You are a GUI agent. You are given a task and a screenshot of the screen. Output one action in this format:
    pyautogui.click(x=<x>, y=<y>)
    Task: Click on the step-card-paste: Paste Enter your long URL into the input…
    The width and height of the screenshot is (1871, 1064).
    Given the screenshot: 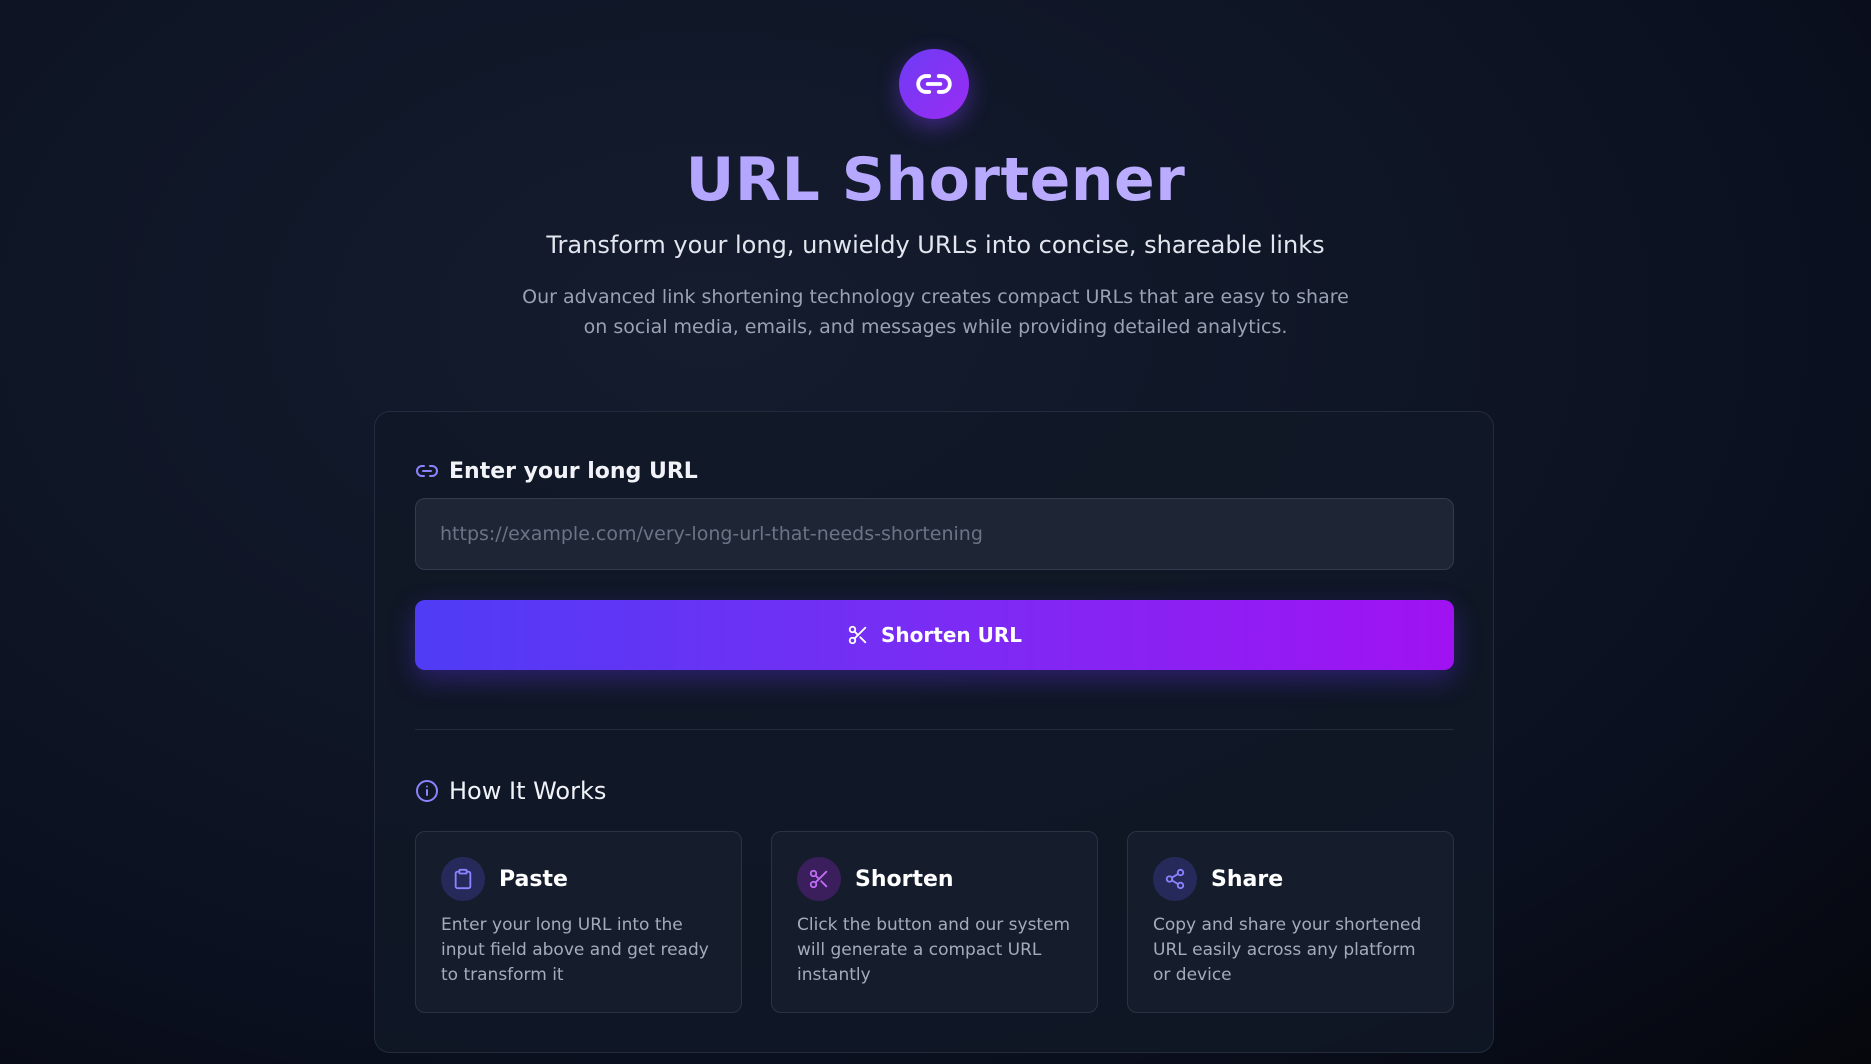 What is the action you would take?
    pyautogui.click(x=578, y=922)
    